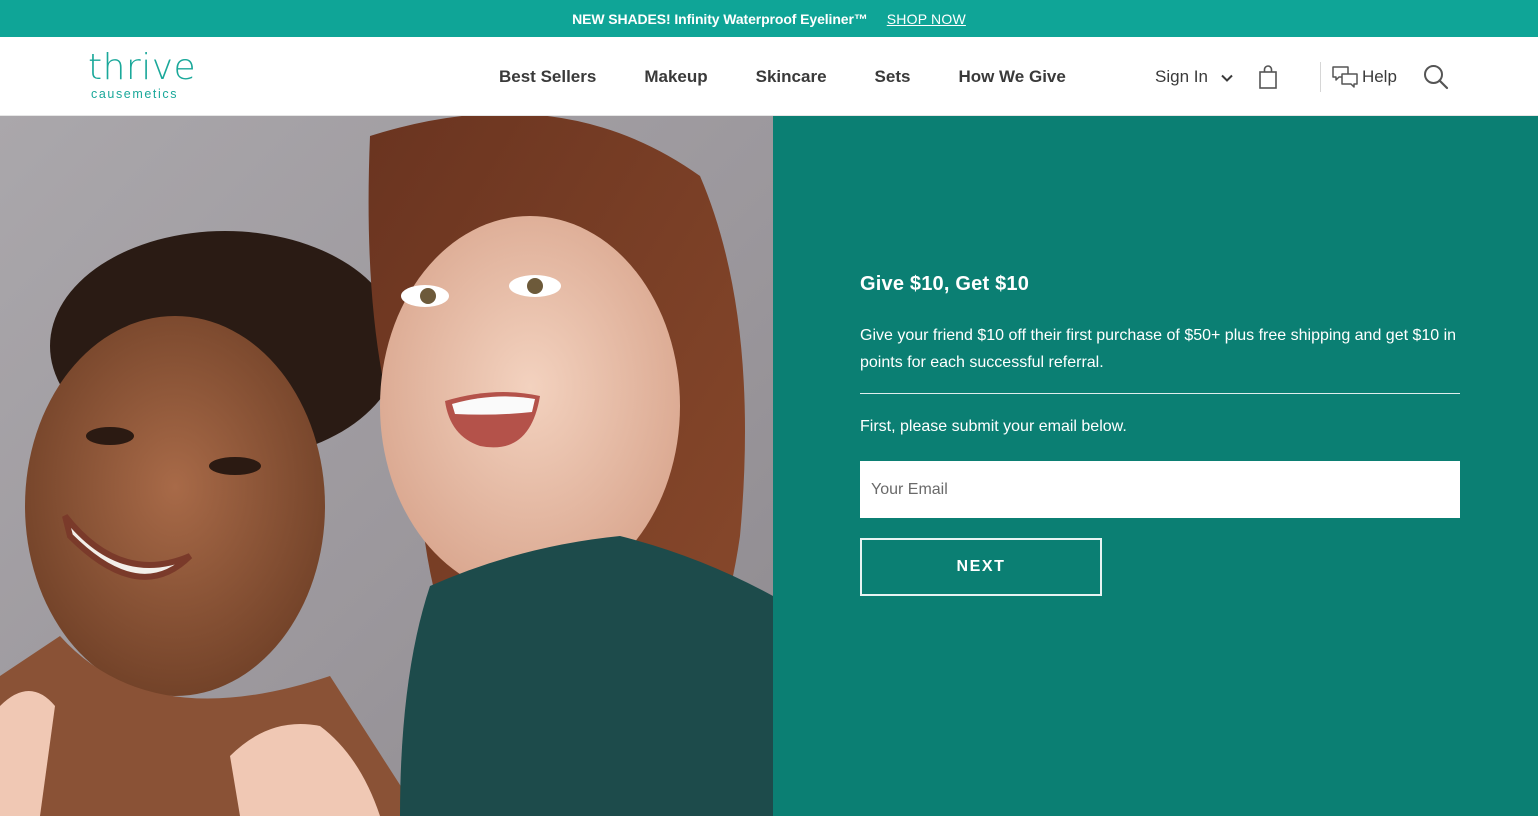 The width and height of the screenshot is (1538, 816). Describe the element at coordinates (142, 67) in the screenshot. I see `logo-wordmark: thrive` at that location.